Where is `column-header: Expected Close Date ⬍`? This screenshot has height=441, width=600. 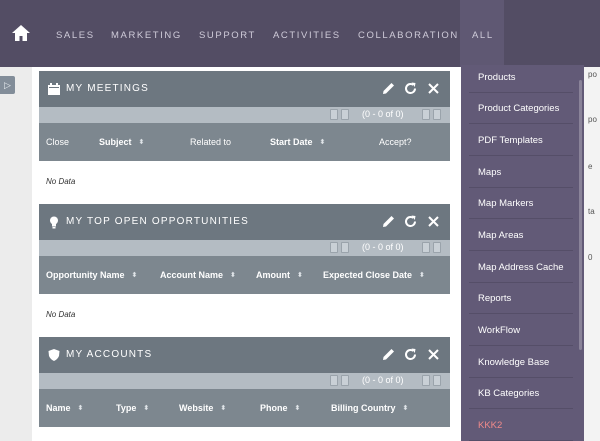
column-header: Expected Close Date ⬍ is located at coordinates (374, 275).